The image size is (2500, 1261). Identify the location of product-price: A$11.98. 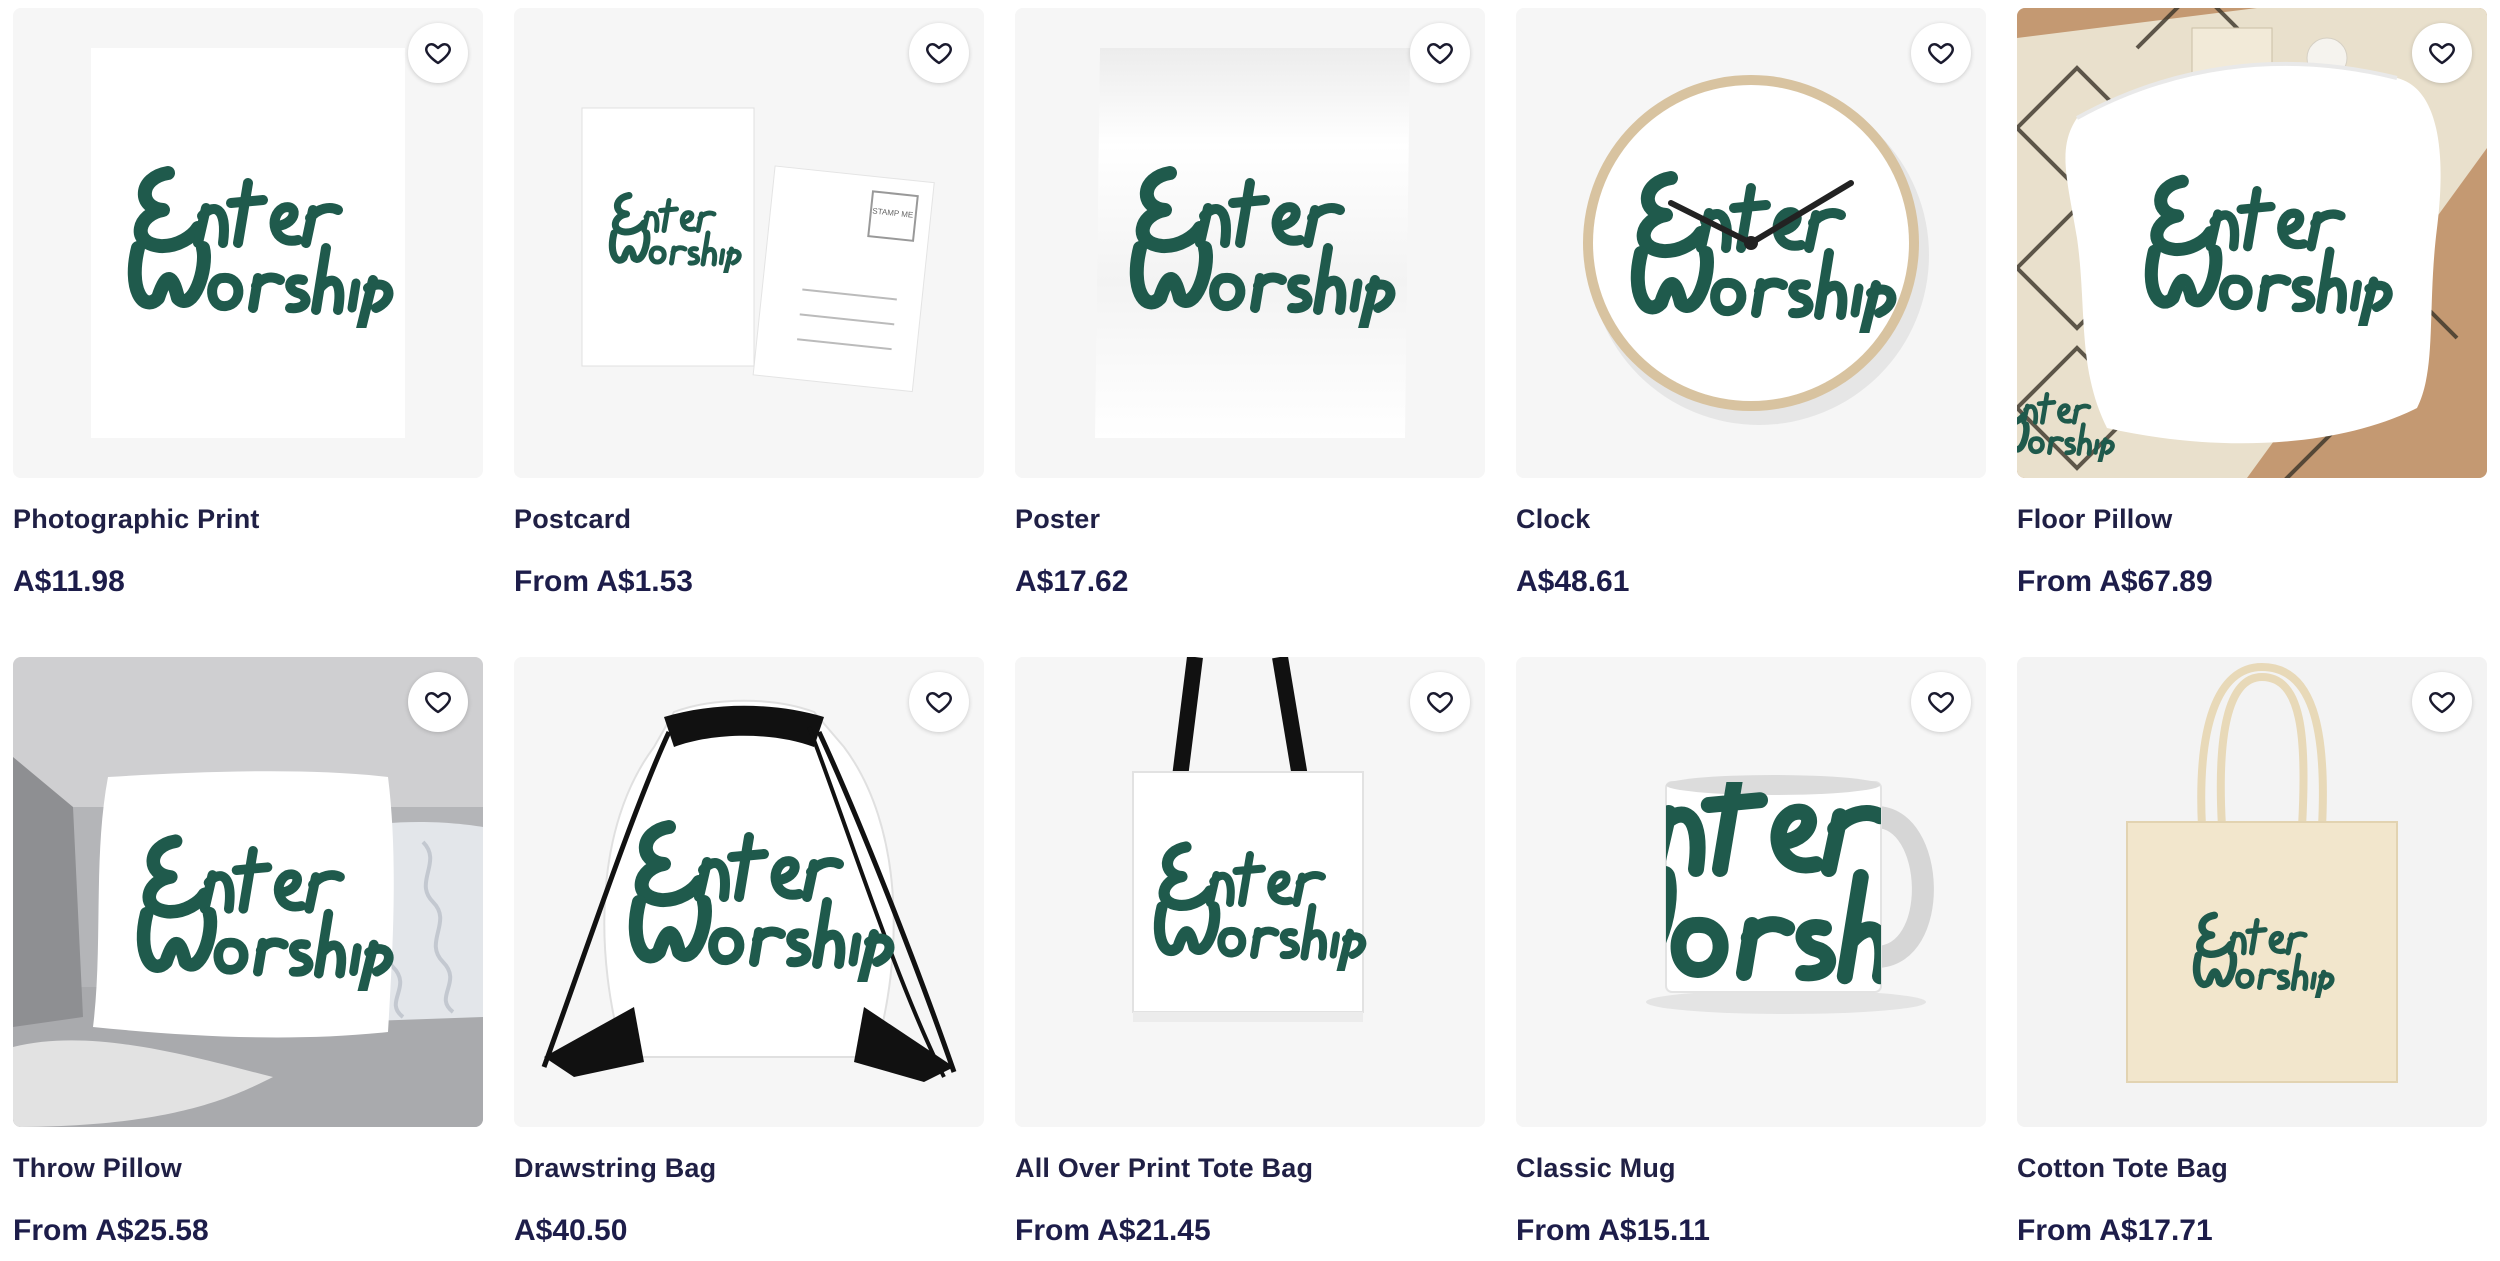
(69, 581).